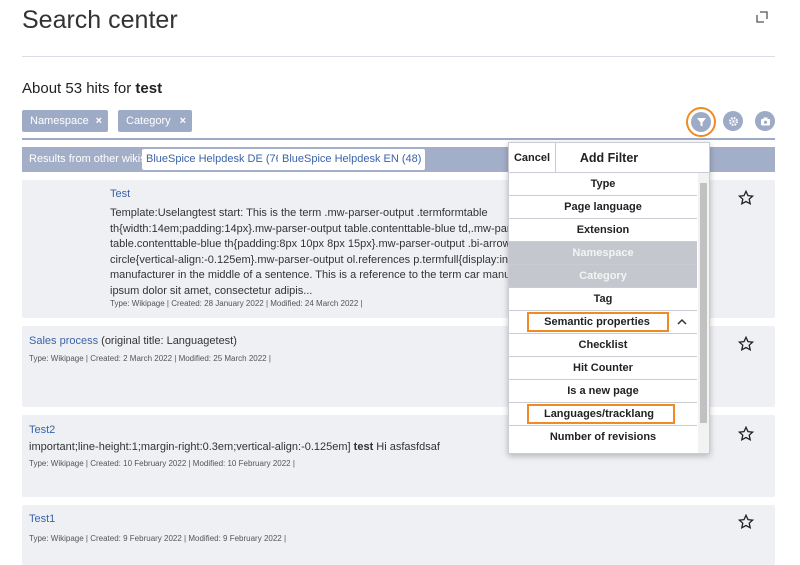 Image resolution: width=800 pixels, height=565 pixels. I want to click on facet-namespace: Namespace ×, so click(65, 121).